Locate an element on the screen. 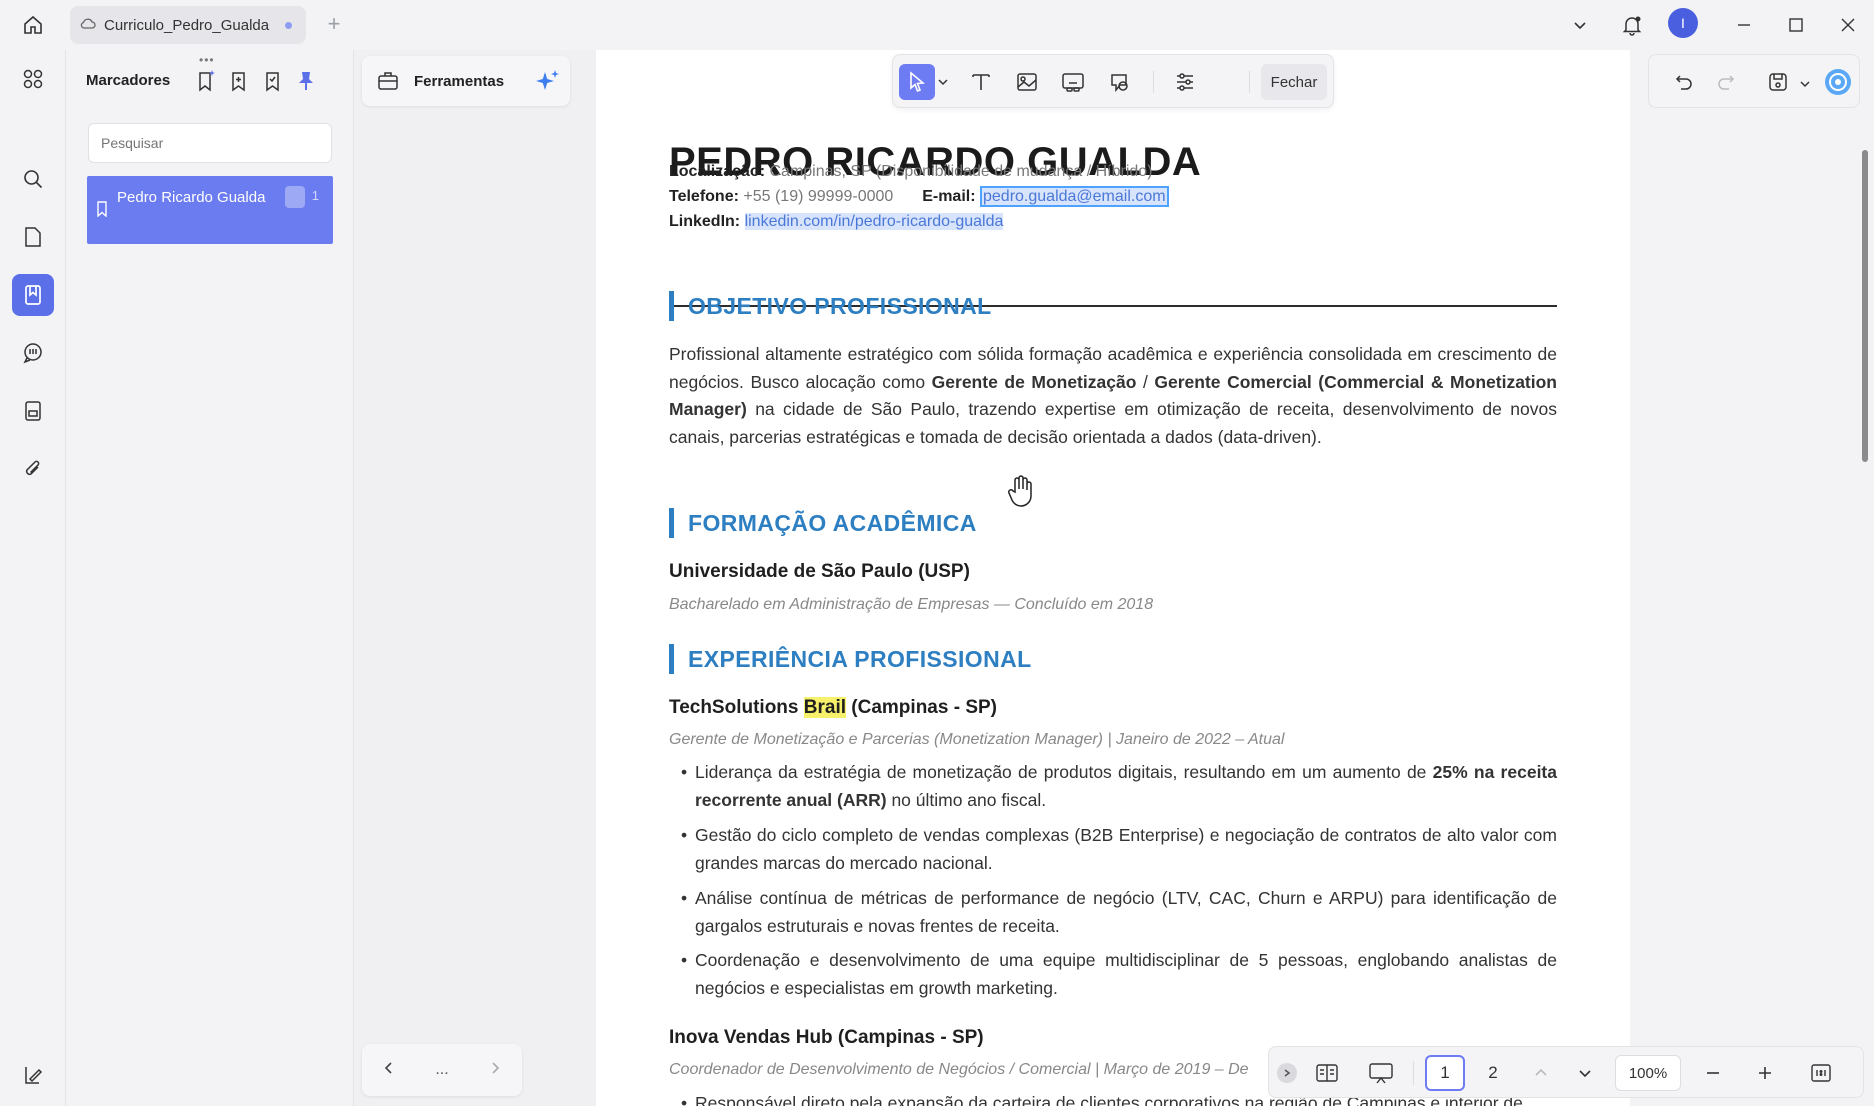 Image resolution: width=1874 pixels, height=1106 pixels. attachment-icon is located at coordinates (33, 469).